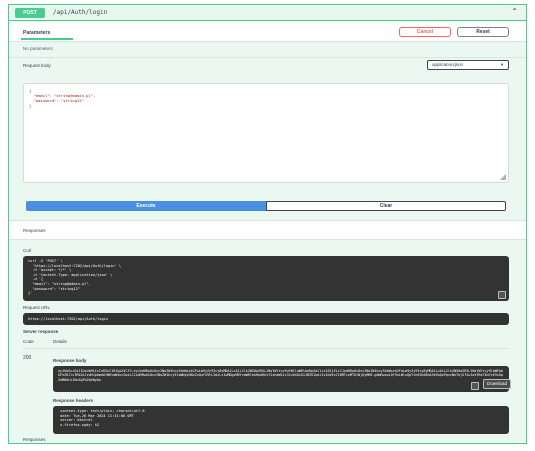  I want to click on request-url-label: Request URL, so click(37, 307).